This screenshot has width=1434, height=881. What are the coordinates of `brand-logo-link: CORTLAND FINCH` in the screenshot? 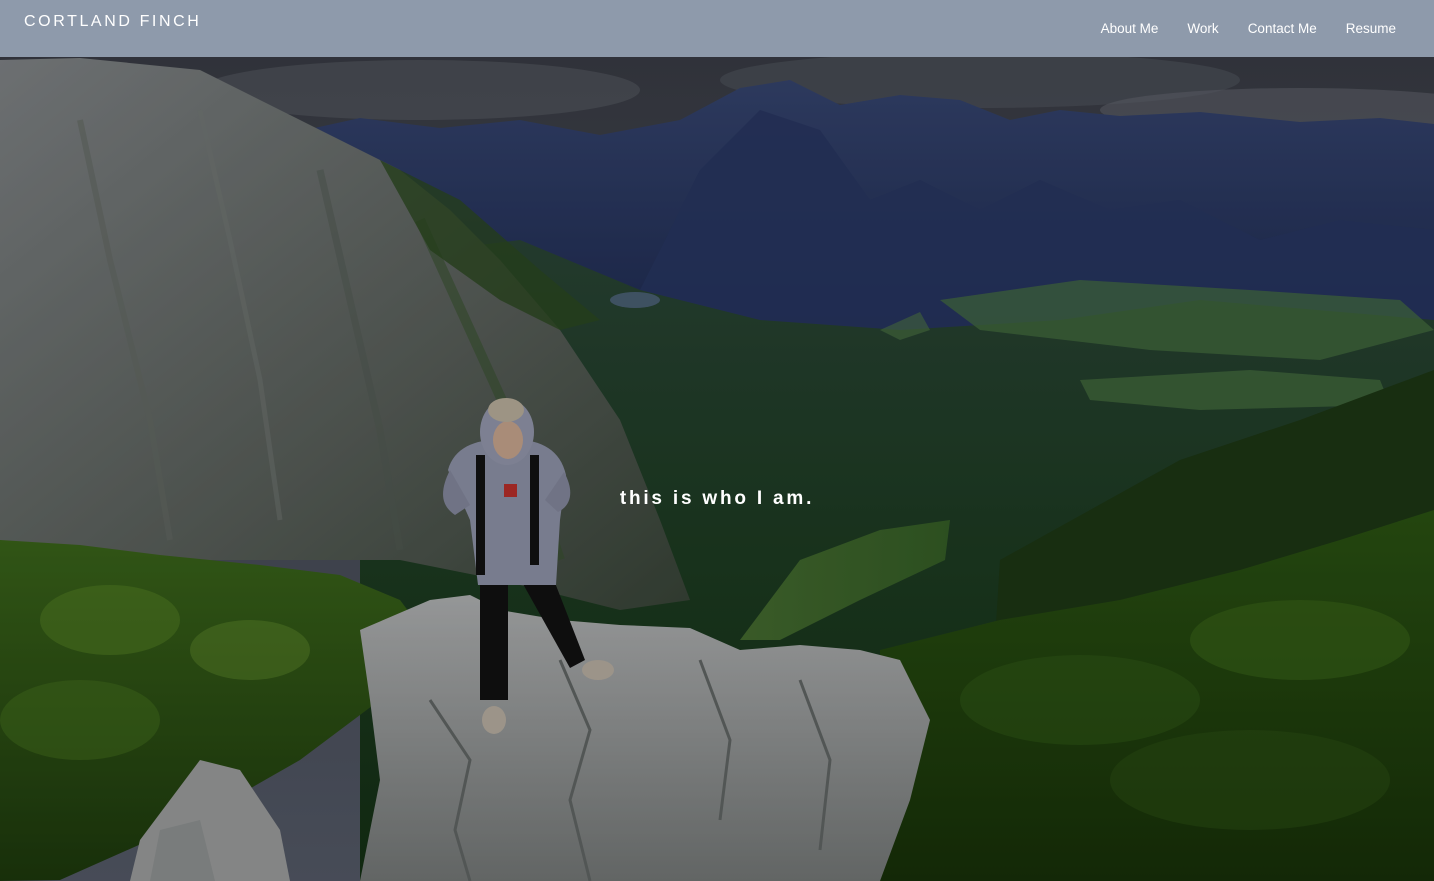 It's located at (112, 22).